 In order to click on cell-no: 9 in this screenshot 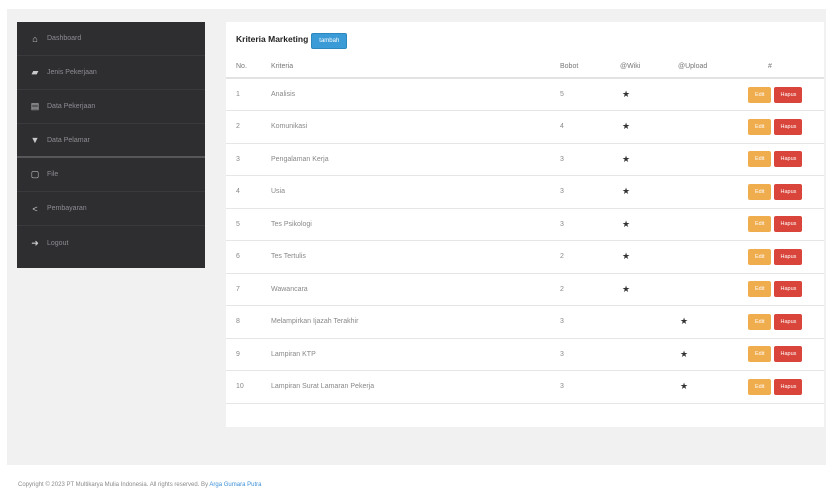, I will do `click(248, 354)`.